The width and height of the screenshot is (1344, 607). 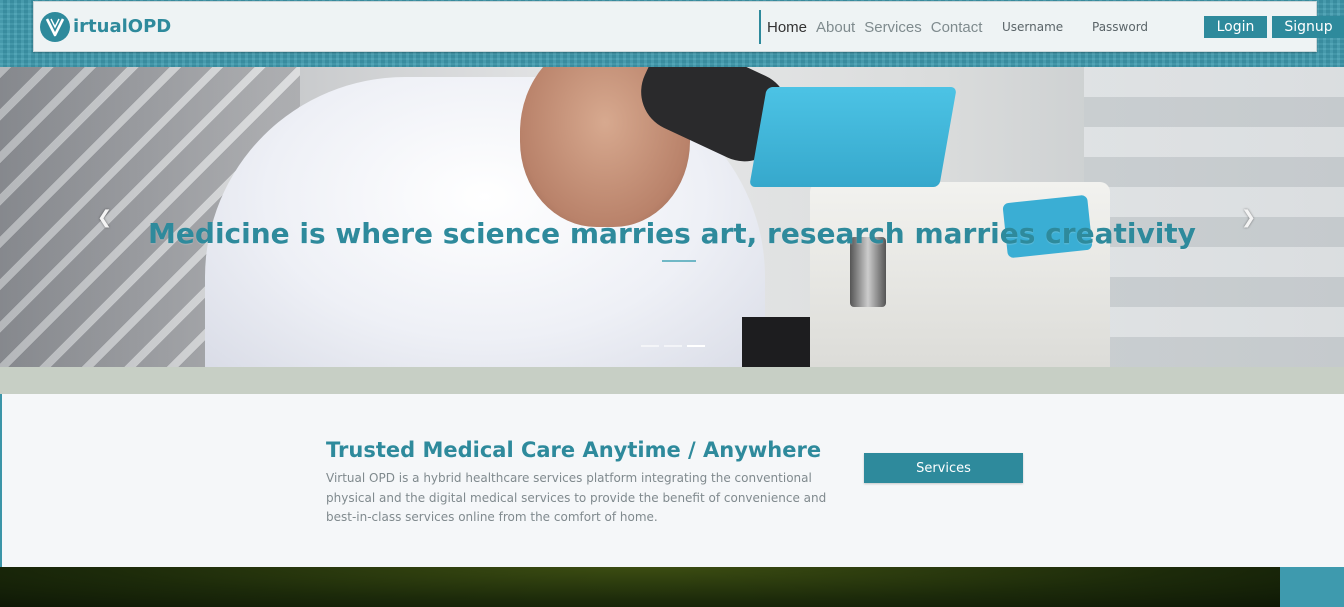 What do you see at coordinates (787, 27) in the screenshot?
I see `nav-link-home: Home` at bounding box center [787, 27].